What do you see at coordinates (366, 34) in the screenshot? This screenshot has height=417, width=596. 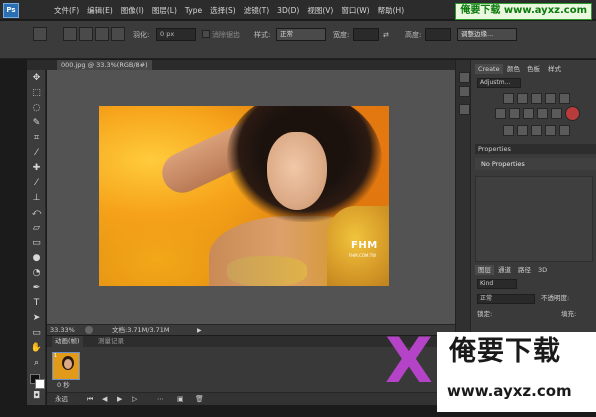 I see `width-input` at bounding box center [366, 34].